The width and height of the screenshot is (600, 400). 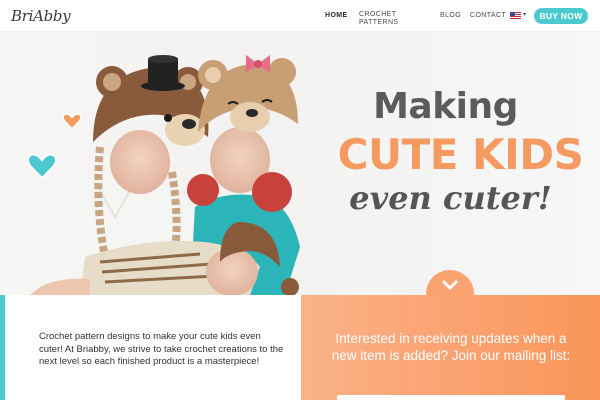 What do you see at coordinates (488, 15) in the screenshot?
I see `nav-link-contact: CONTACT` at bounding box center [488, 15].